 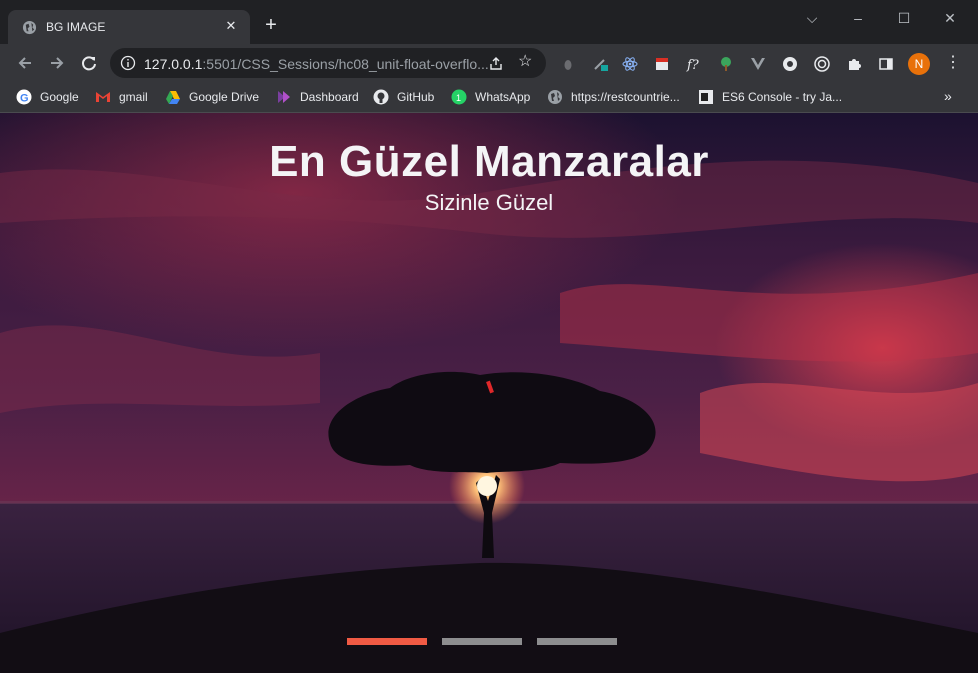 What do you see at coordinates (284, 97) in the screenshot?
I see `dashboard-icon` at bounding box center [284, 97].